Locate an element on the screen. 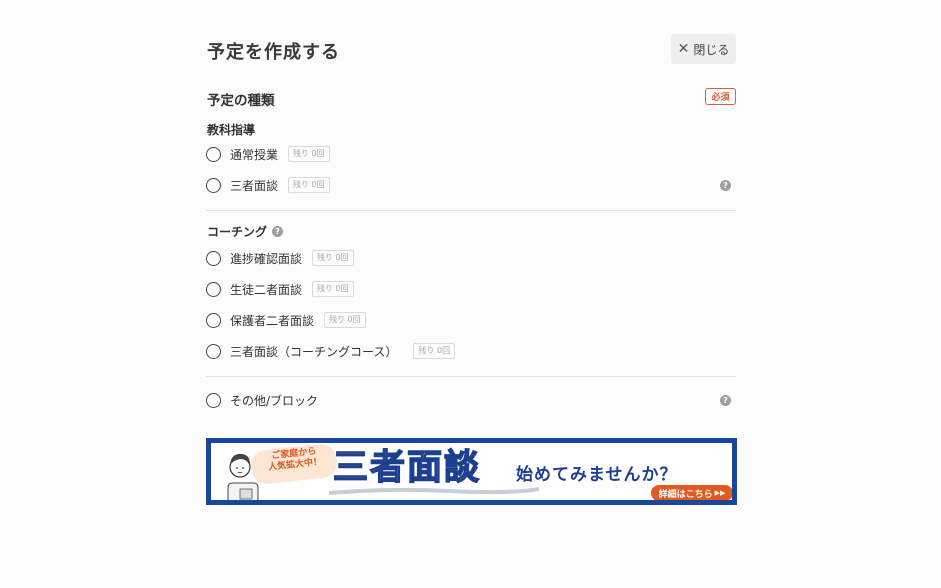  option-regular-class: 通常授業 残り 0回 is located at coordinates (268, 154).